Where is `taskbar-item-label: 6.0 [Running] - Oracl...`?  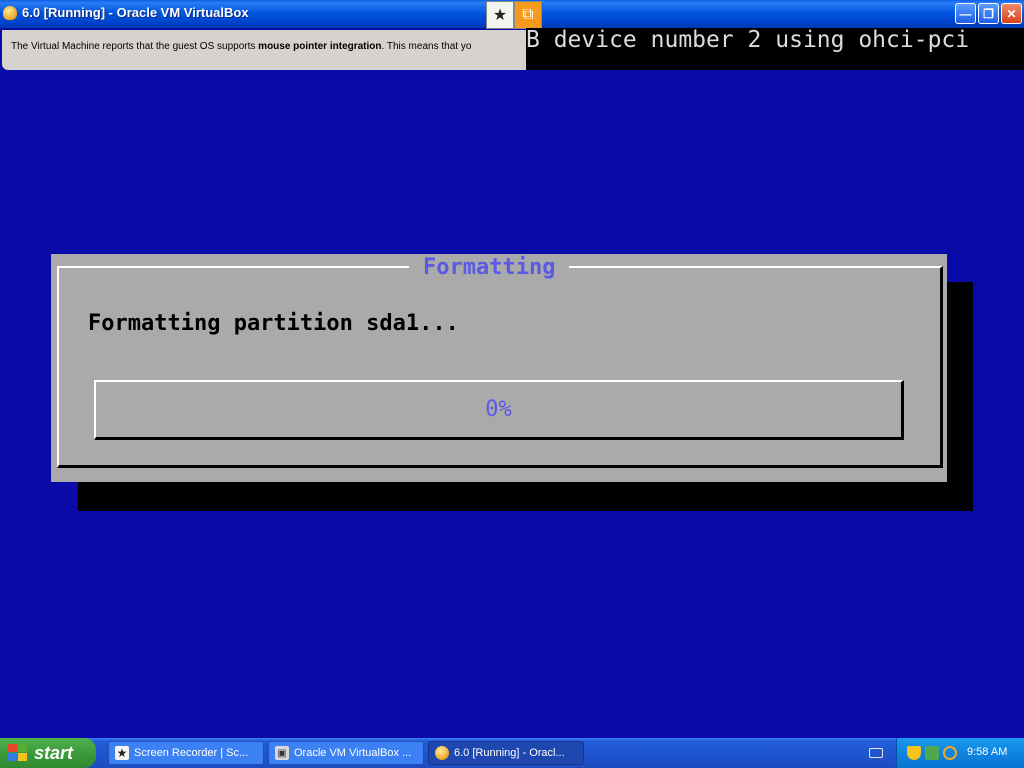
taskbar-item-label: 6.0 [Running] - Oracl... is located at coordinates (509, 753).